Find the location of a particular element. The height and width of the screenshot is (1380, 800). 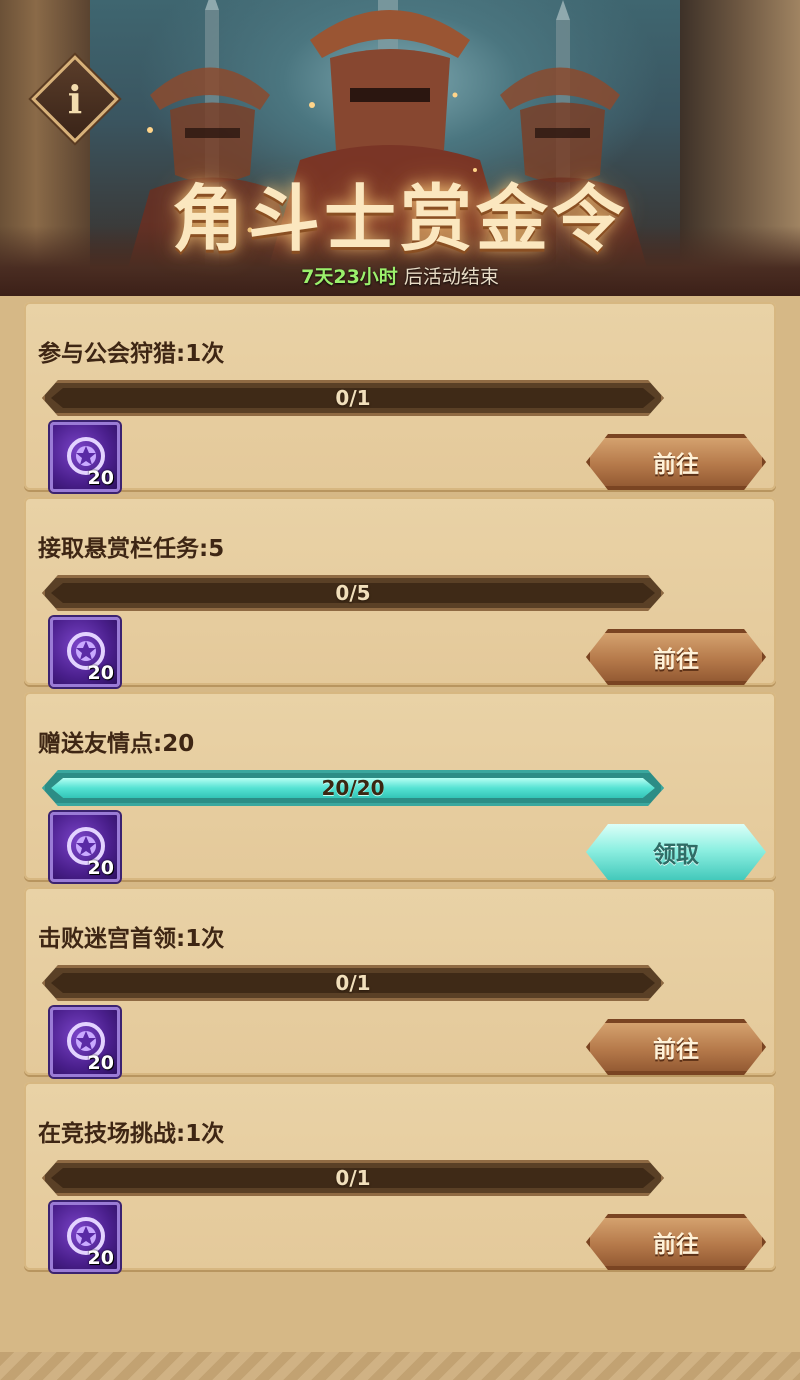

task-card: 参与公会狩猎:1次 0/1 20 前往 is located at coordinates (400, 397).